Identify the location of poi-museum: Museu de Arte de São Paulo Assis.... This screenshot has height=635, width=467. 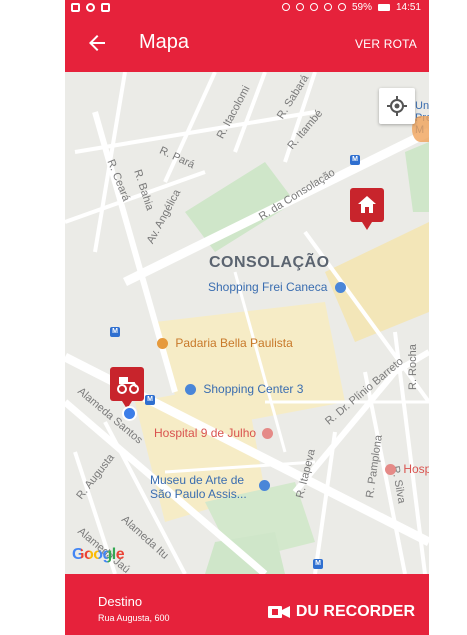
(198, 487).